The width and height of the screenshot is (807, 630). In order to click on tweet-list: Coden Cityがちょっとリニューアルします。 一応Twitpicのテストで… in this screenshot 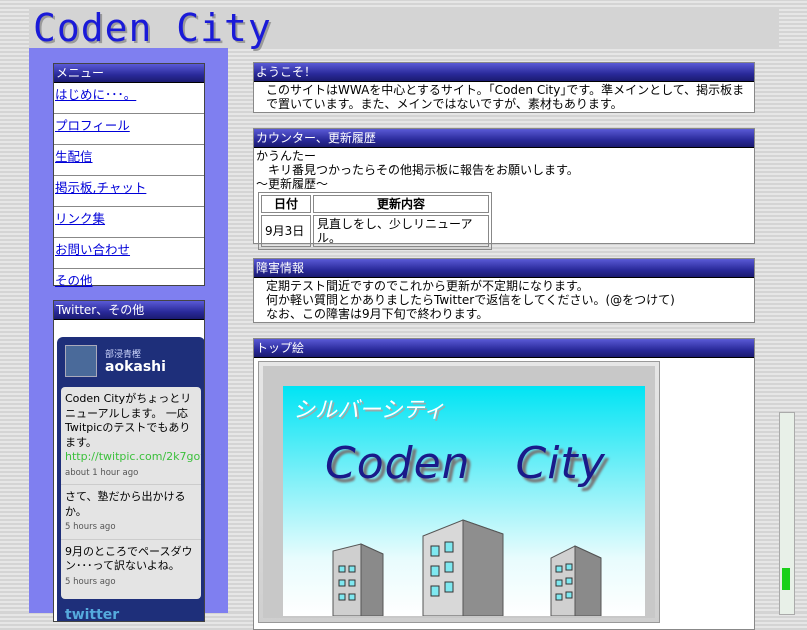, I will do `click(131, 493)`.